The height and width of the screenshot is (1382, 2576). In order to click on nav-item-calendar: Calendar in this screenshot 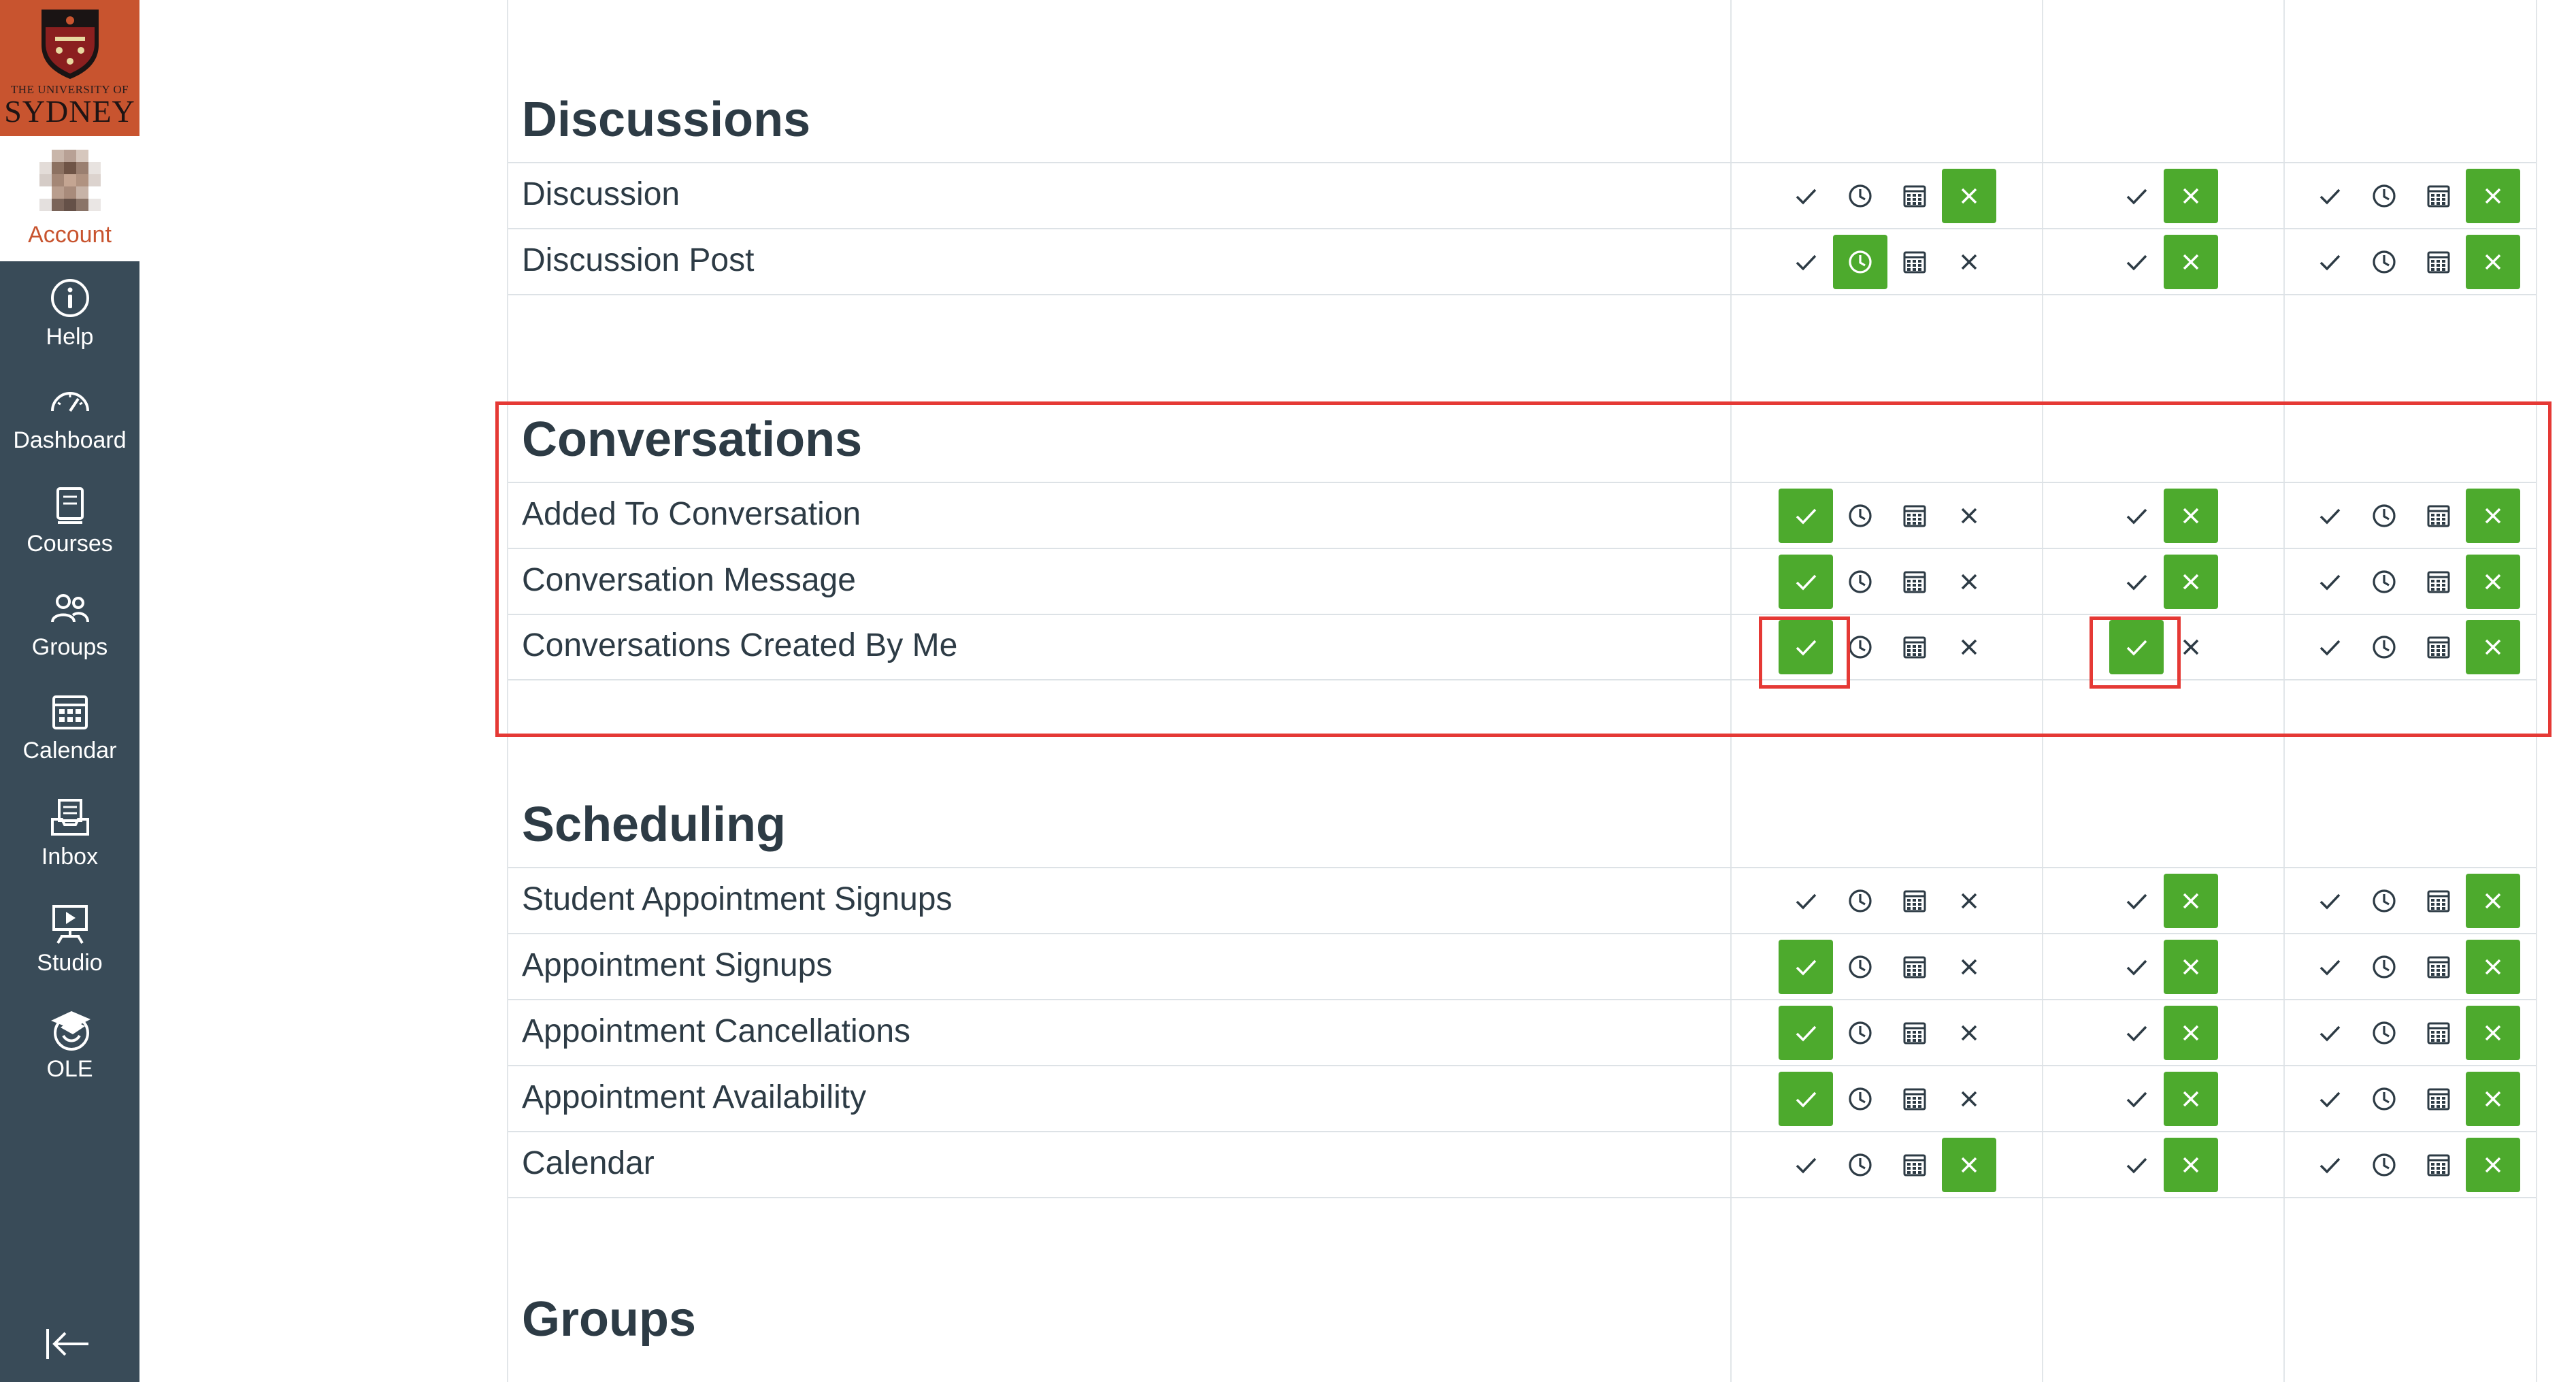, I will do `click(70, 727)`.